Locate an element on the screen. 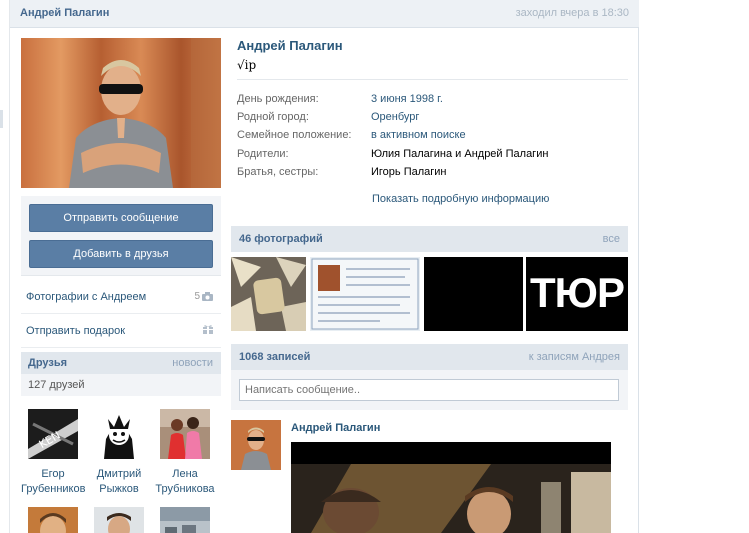 The height and width of the screenshot is (533, 749). profile-status: √ip is located at coordinates (246, 65).